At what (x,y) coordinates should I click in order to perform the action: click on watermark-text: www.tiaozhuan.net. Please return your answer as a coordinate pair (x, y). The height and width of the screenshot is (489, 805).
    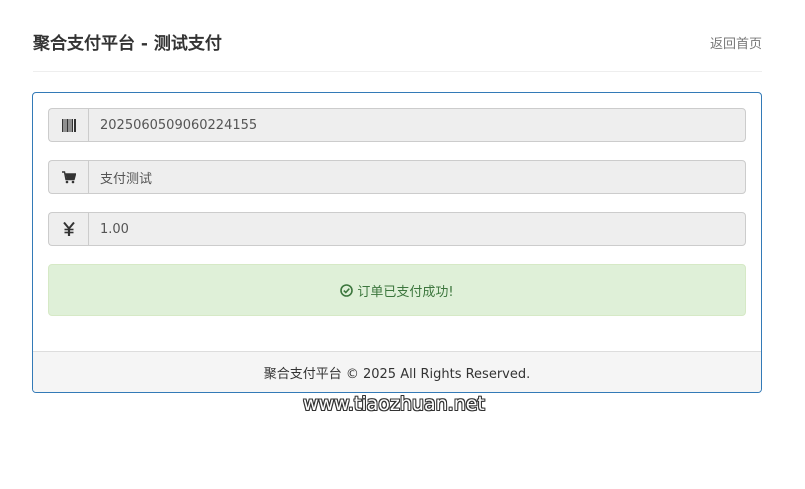
    Looking at the image, I should click on (394, 404).